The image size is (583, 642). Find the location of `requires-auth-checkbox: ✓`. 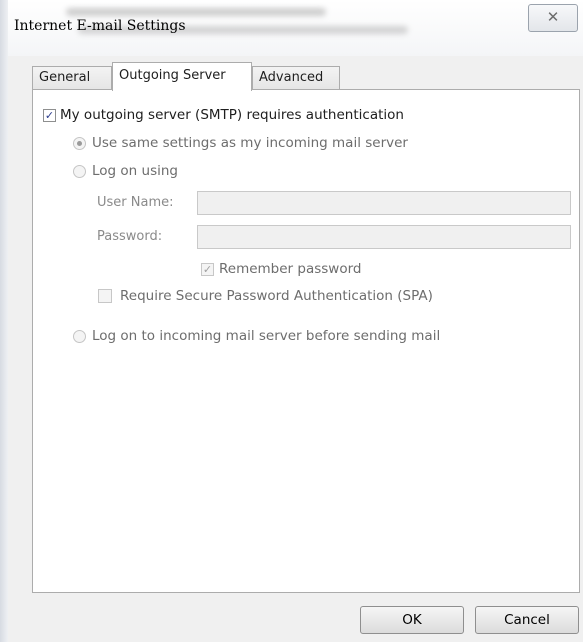

requires-auth-checkbox: ✓ is located at coordinates (49, 115).